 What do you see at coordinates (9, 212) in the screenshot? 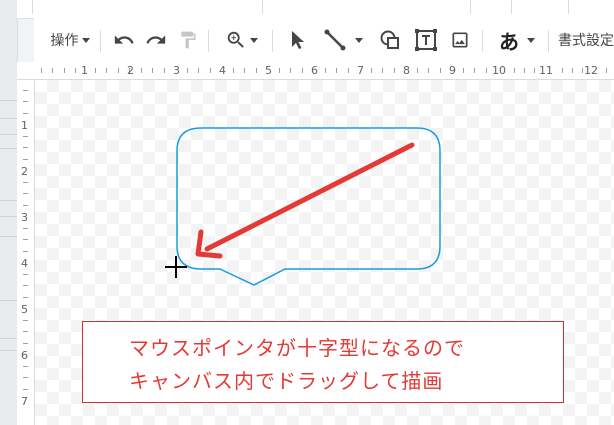
I see `left-edge-panel` at bounding box center [9, 212].